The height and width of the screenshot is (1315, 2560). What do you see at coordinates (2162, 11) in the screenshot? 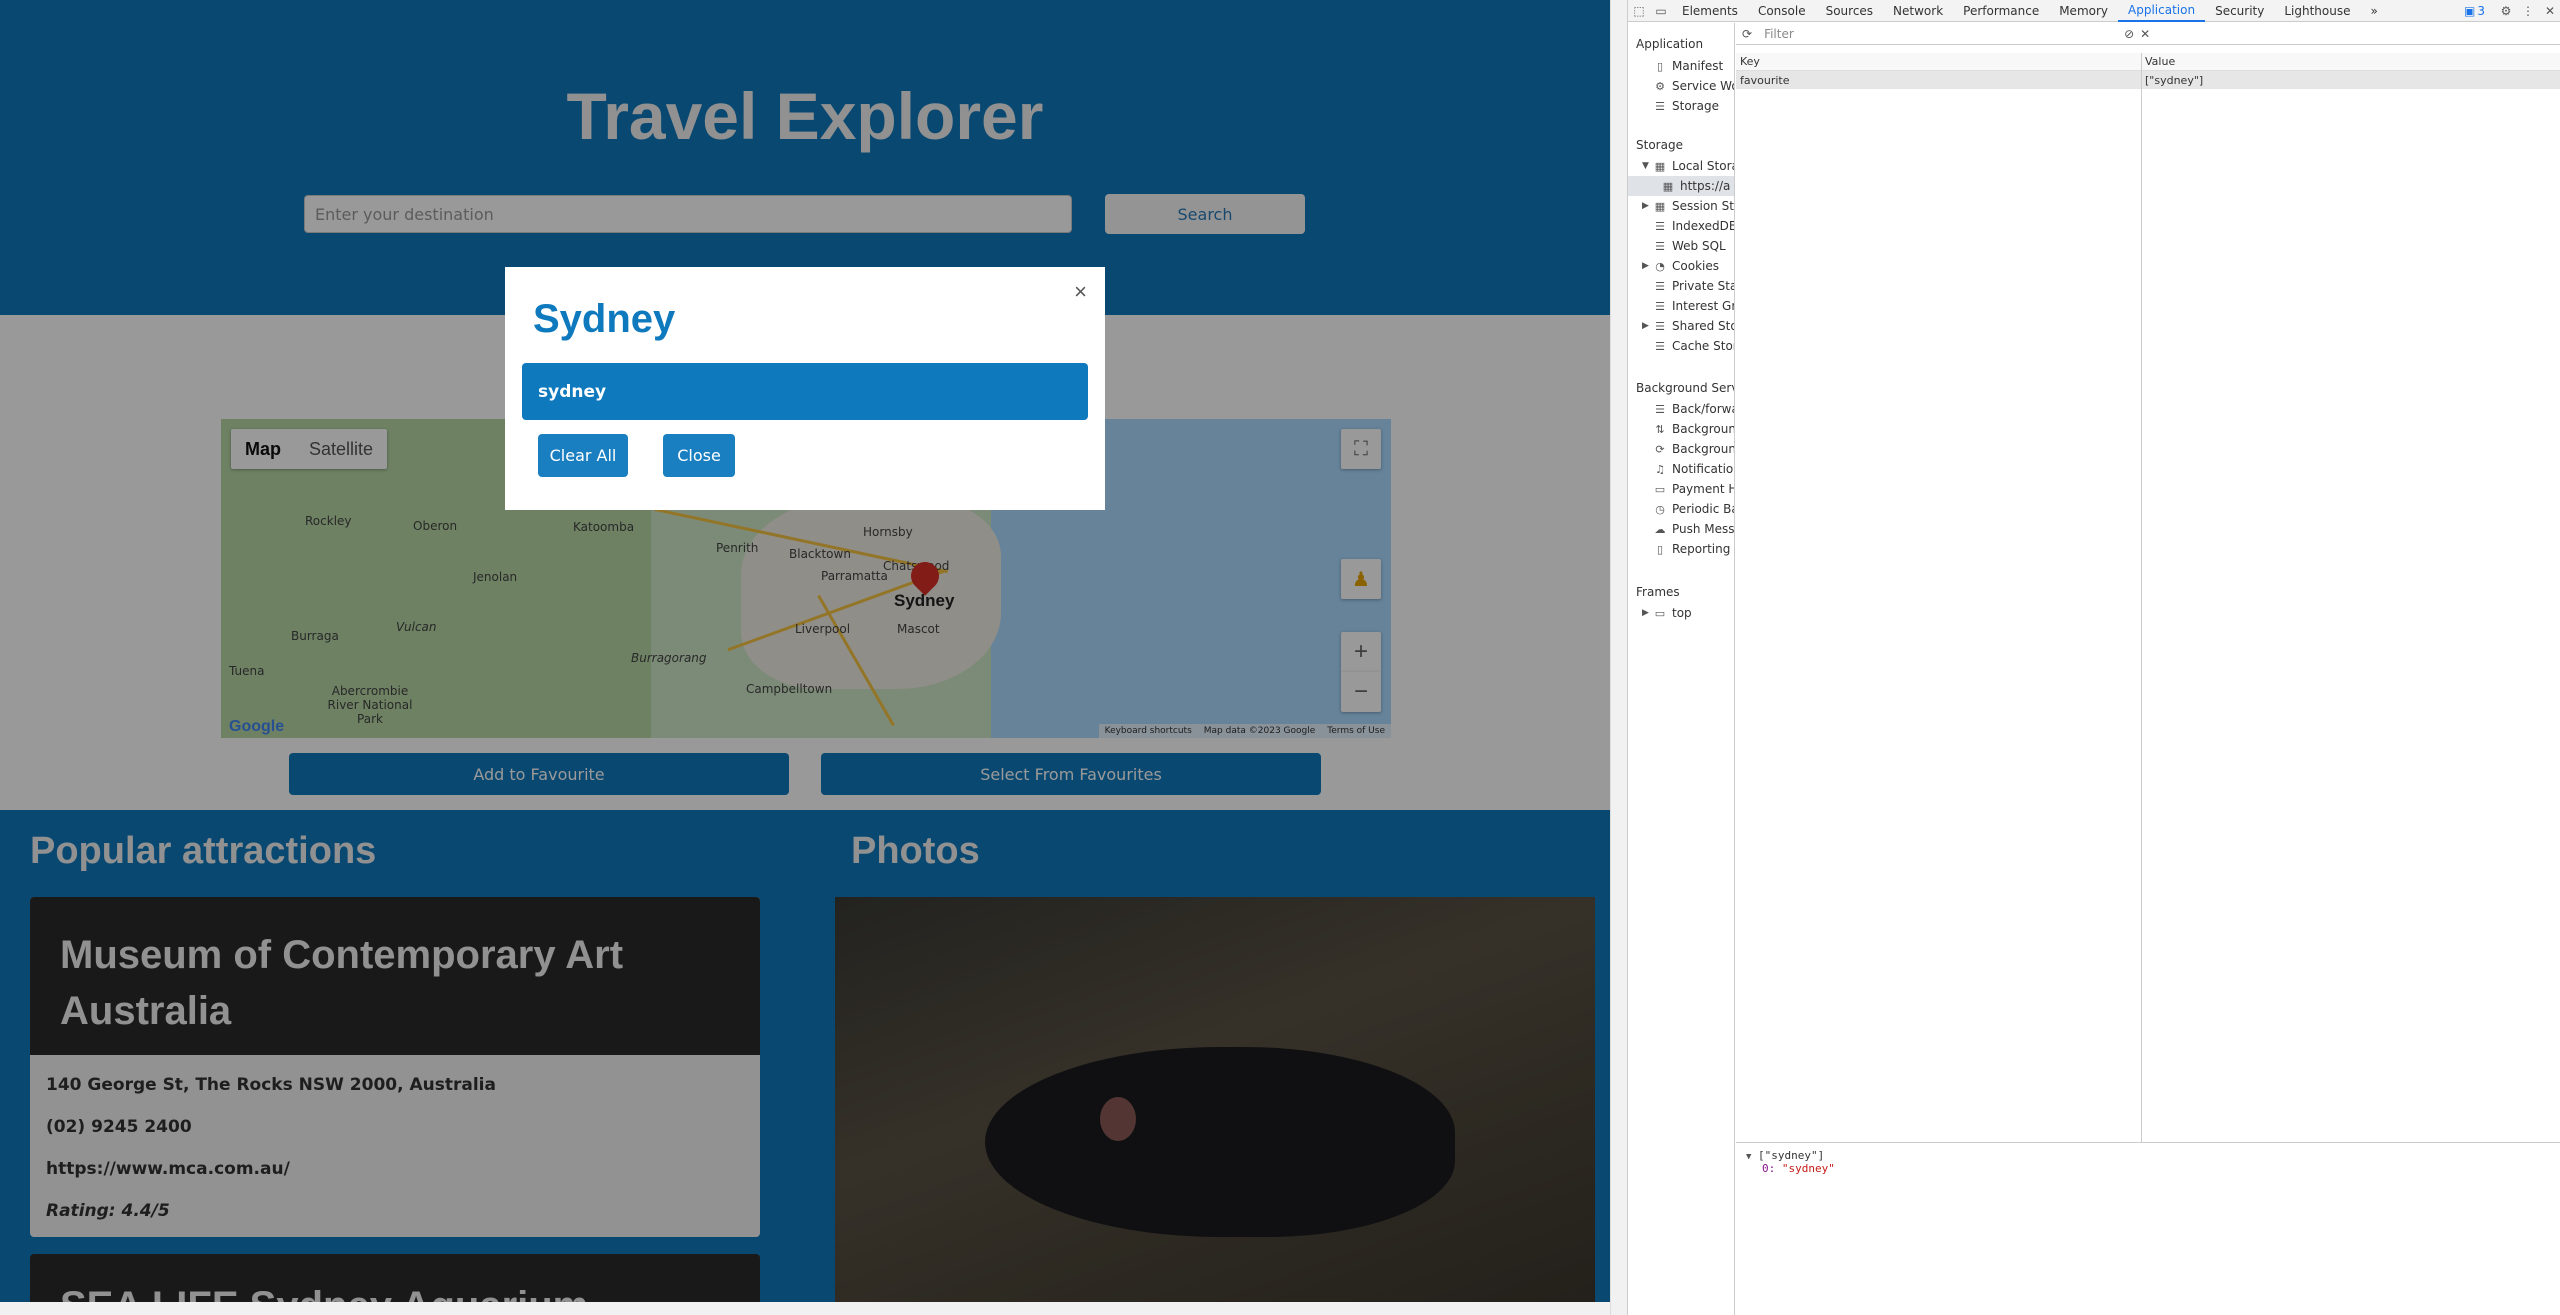
I see `tab-application: Application` at bounding box center [2162, 11].